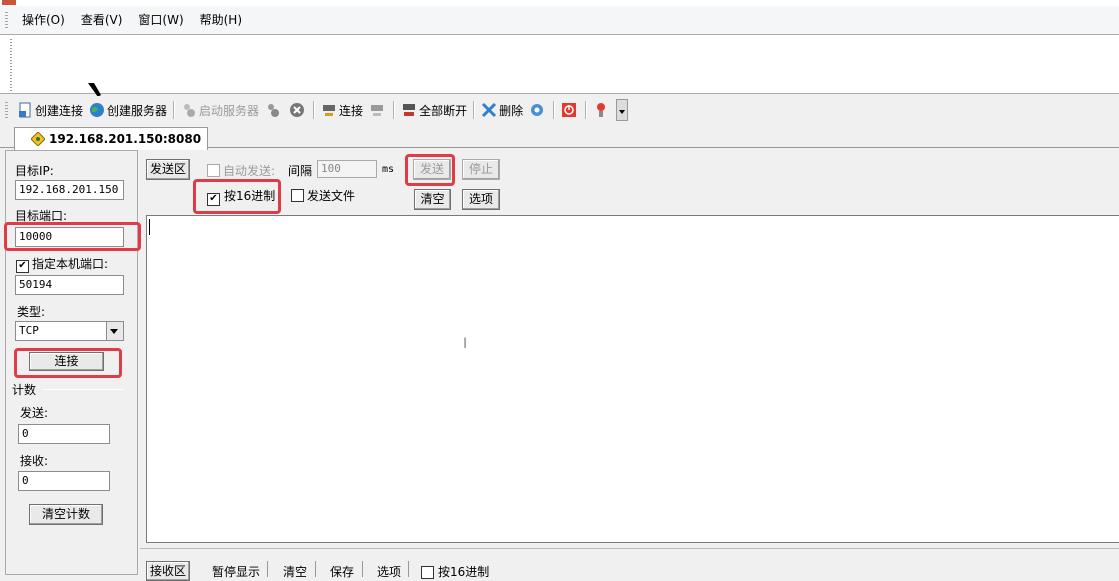 The image size is (1119, 581). I want to click on menu-window: 窗口(W), so click(160, 20).